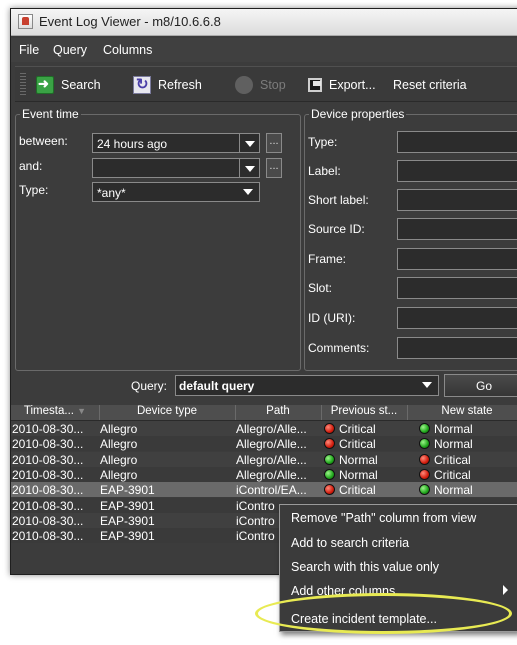 The image size is (517, 645). I want to click on menu-item-remove-path-column: Remove "Path" column from view, so click(383, 518).